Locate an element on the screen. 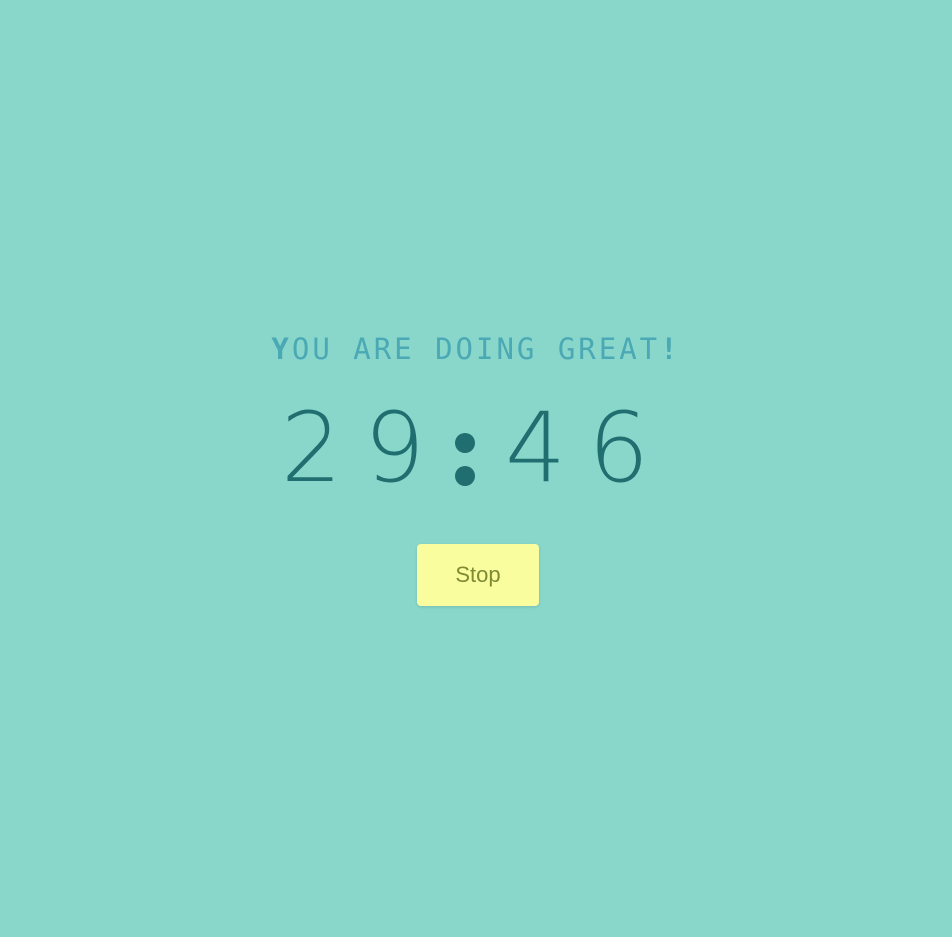 This screenshot has height=937, width=952. message-exclamation: ! is located at coordinates (670, 349).